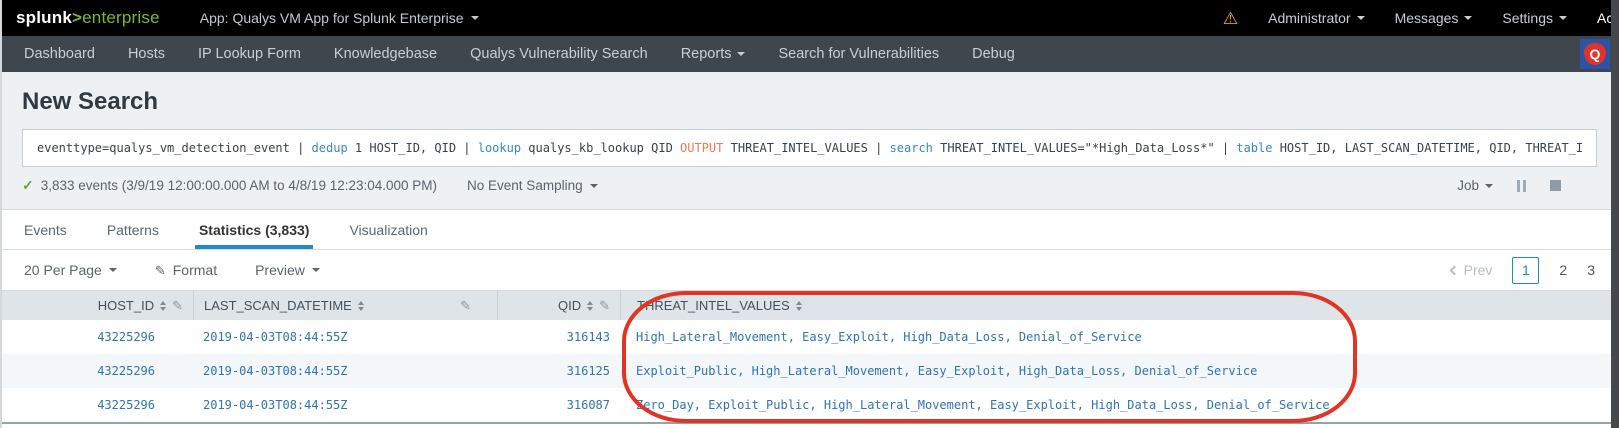  Describe the element at coordinates (713, 54) in the screenshot. I see `nav-item-reports: Reports` at that location.